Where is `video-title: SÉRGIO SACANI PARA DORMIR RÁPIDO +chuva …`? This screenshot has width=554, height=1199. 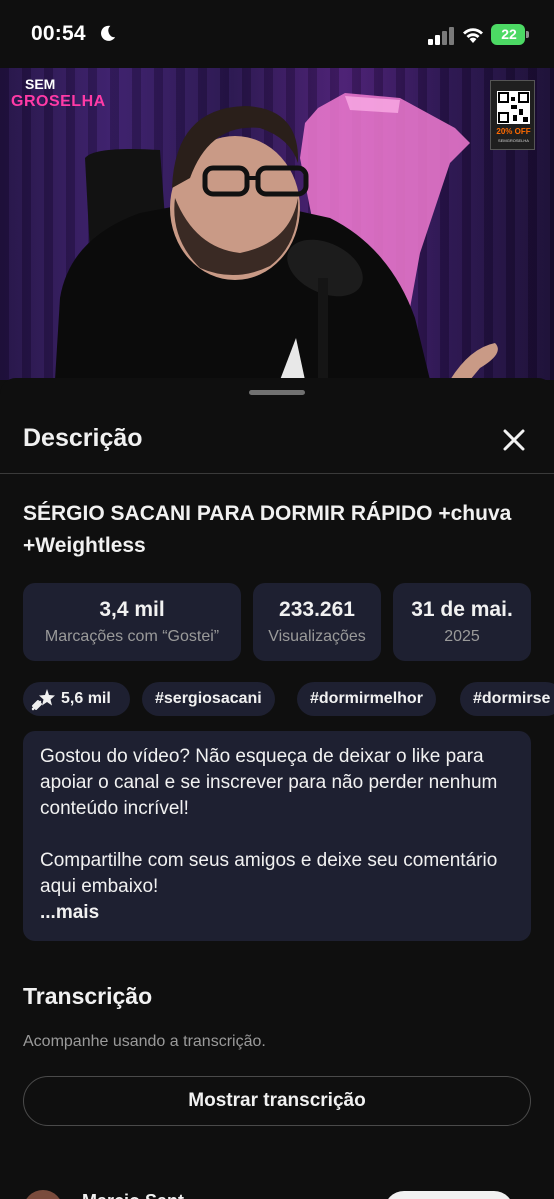 video-title: SÉRGIO SACANI PARA DORMIR RÁPIDO +chuva … is located at coordinates (267, 529).